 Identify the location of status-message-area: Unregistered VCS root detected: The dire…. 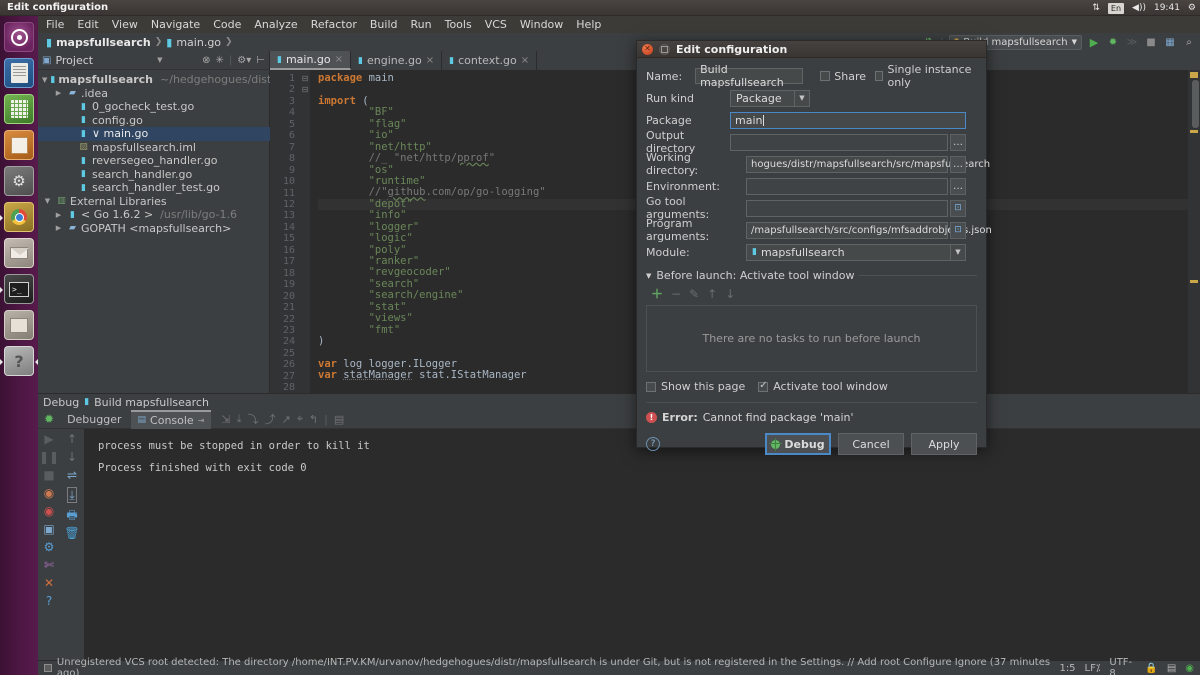
(548, 666).